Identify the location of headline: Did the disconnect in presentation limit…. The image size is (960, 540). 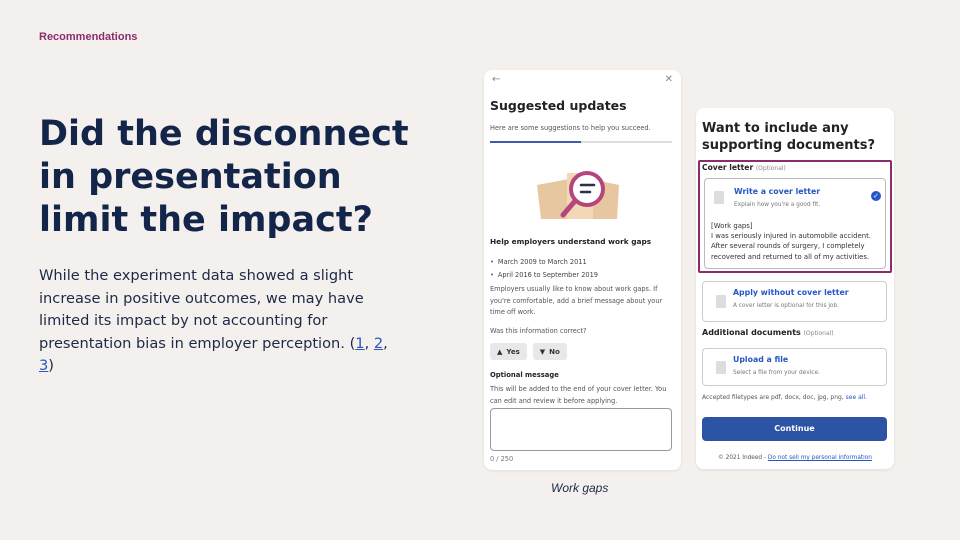
(224, 177).